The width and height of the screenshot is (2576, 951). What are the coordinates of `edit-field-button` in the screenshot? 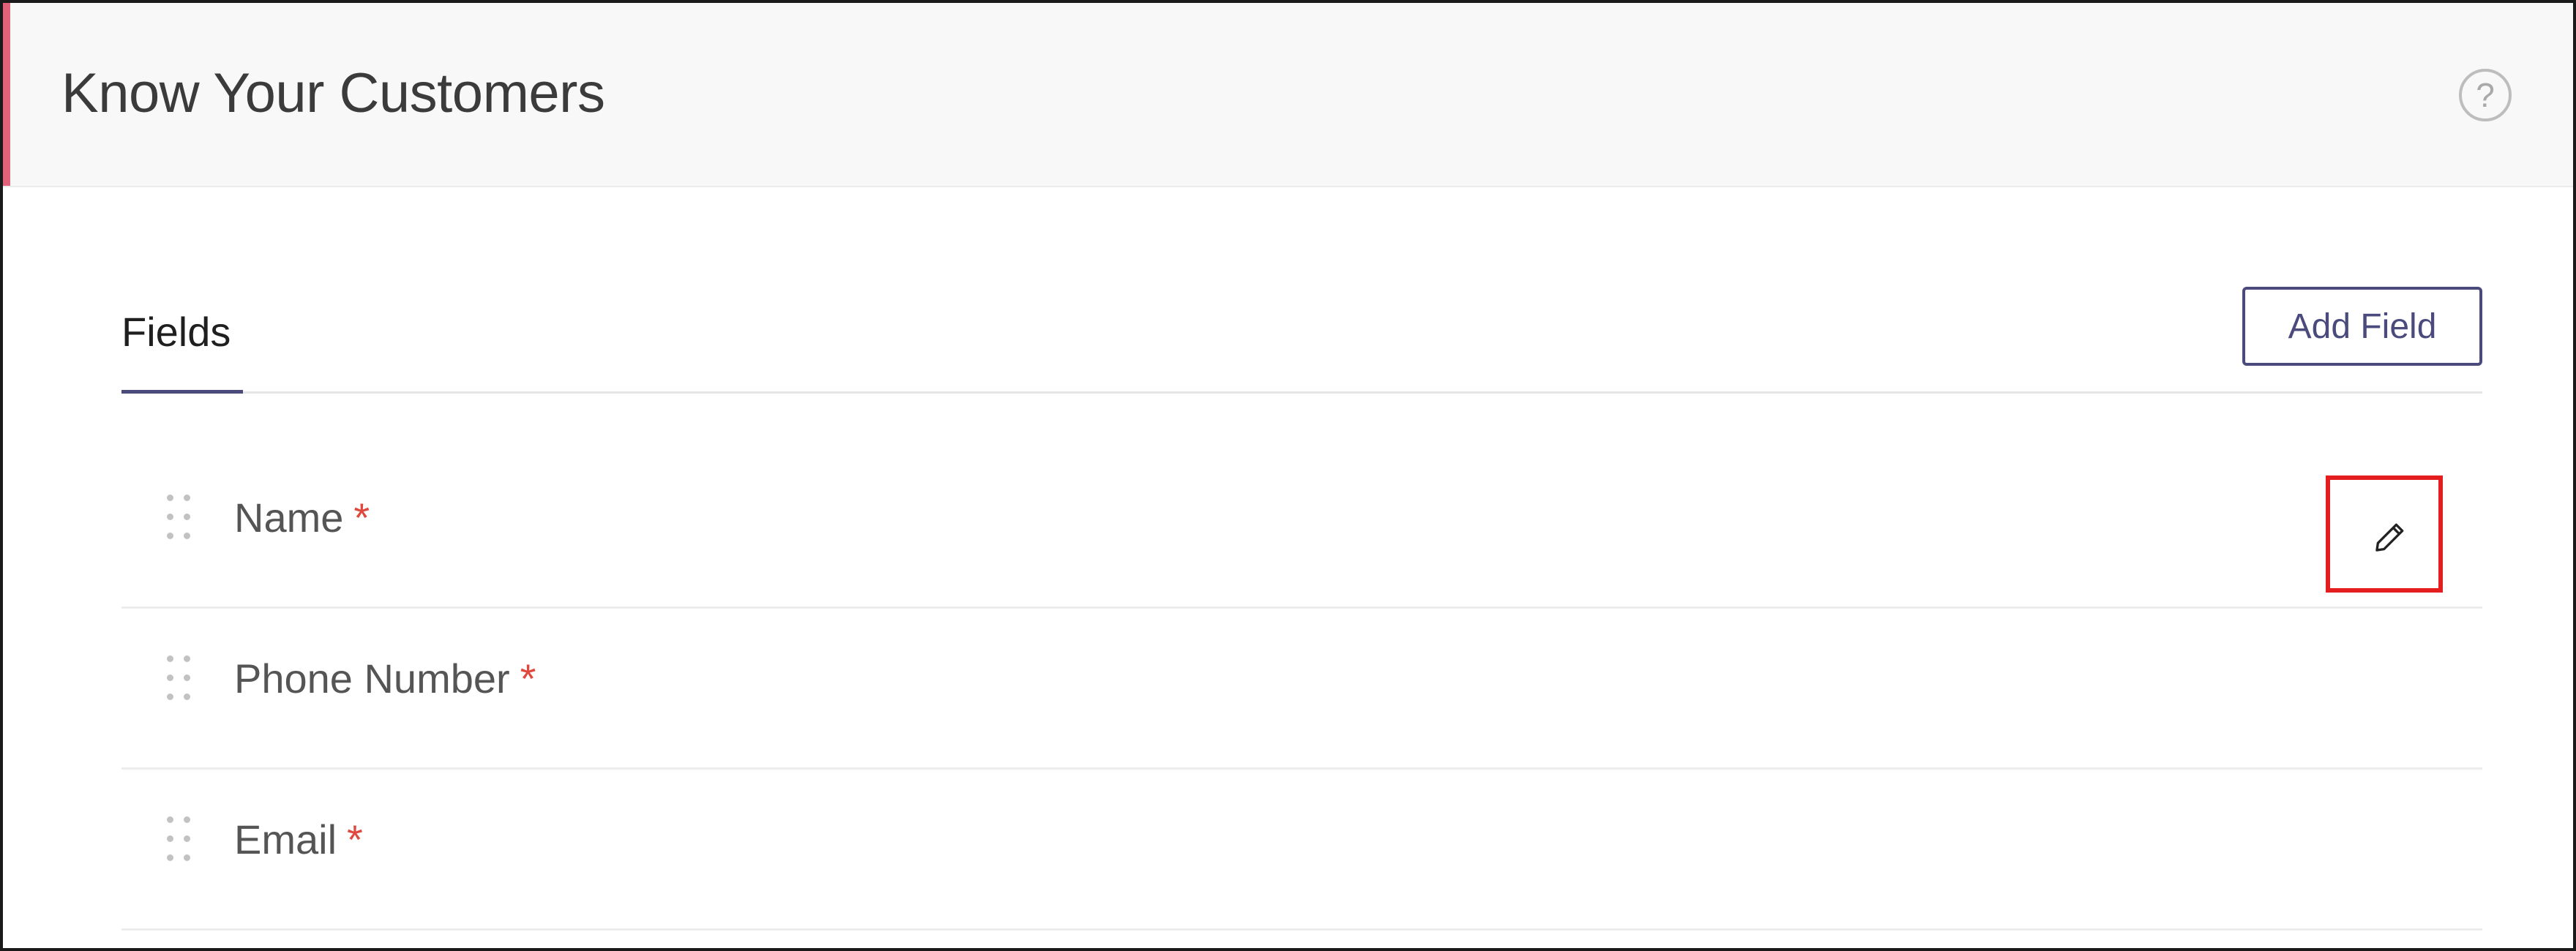 It's located at (2384, 534).